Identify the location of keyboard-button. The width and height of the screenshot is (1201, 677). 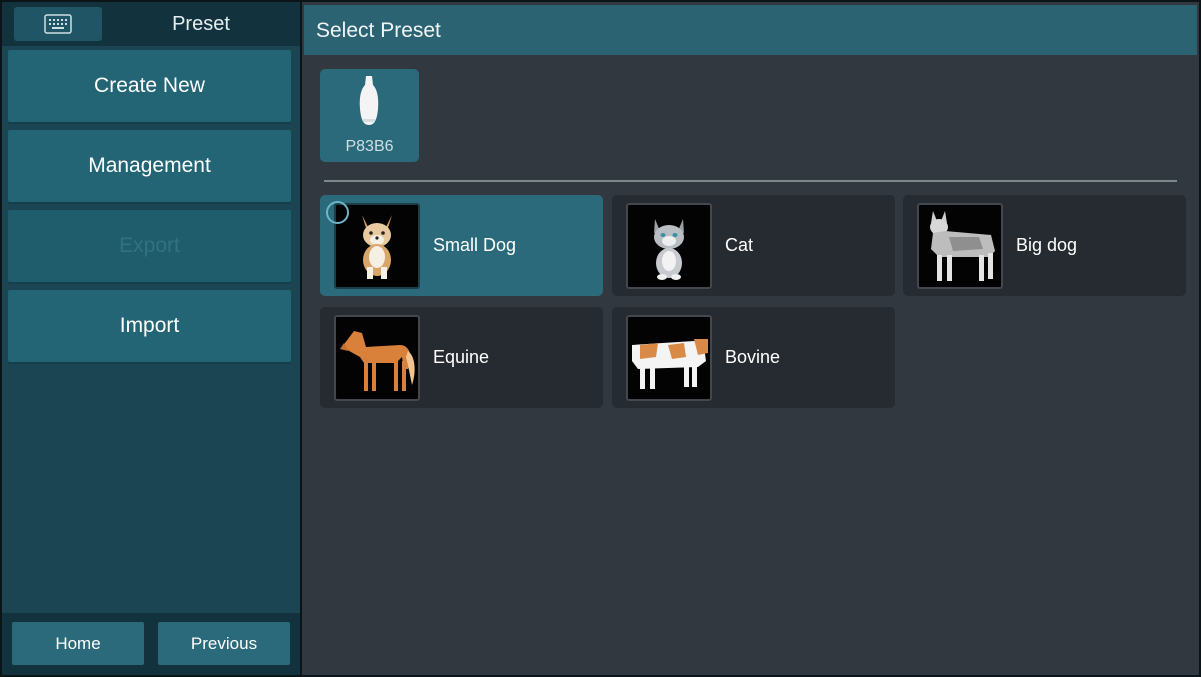
(58, 24).